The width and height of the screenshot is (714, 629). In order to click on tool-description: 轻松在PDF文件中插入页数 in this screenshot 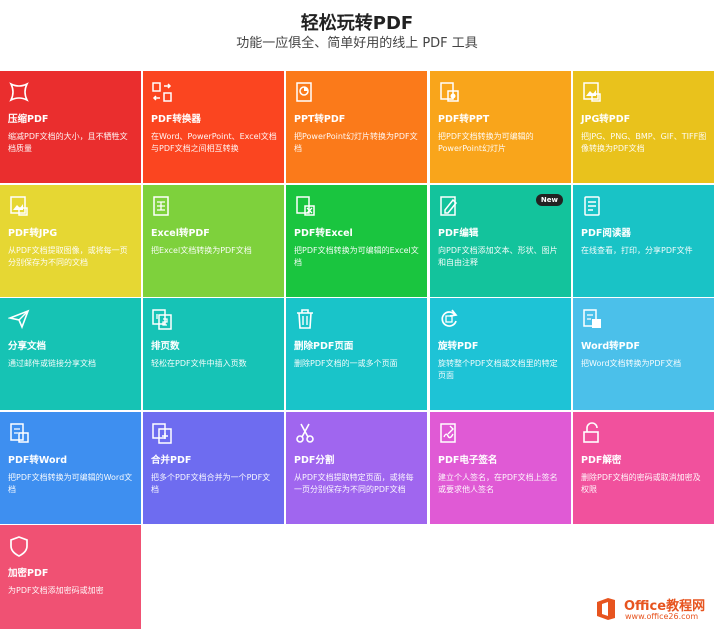, I will do `click(199, 363)`.